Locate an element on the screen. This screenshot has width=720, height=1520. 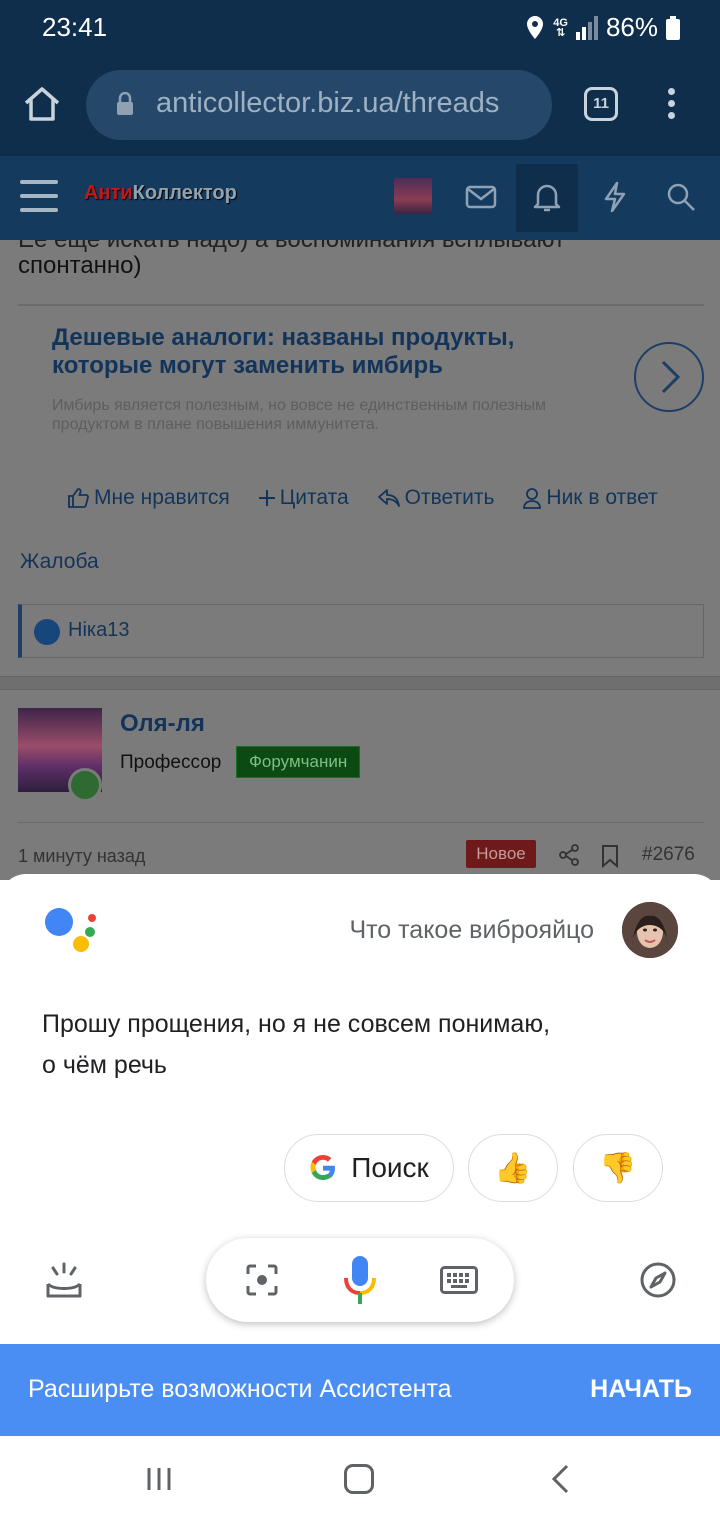
bell-icon is located at coordinates (547, 198).